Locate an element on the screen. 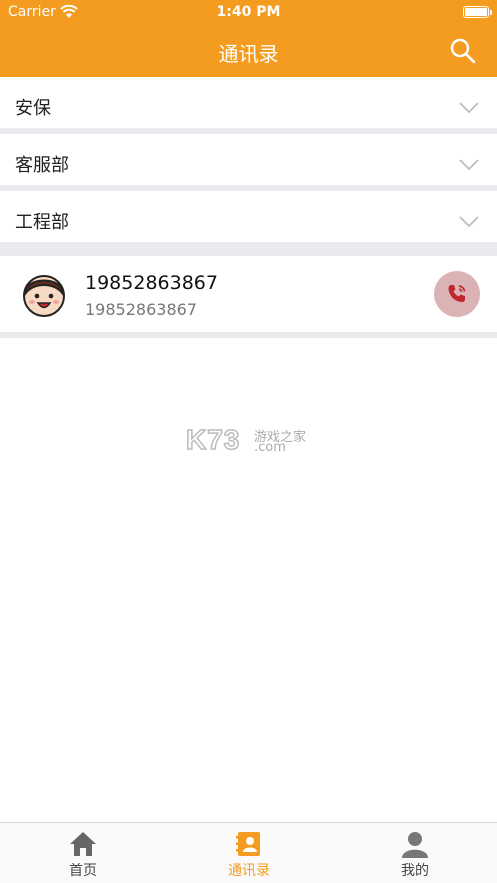 This screenshot has width=497, height=883. search-icon is located at coordinates (463, 51).